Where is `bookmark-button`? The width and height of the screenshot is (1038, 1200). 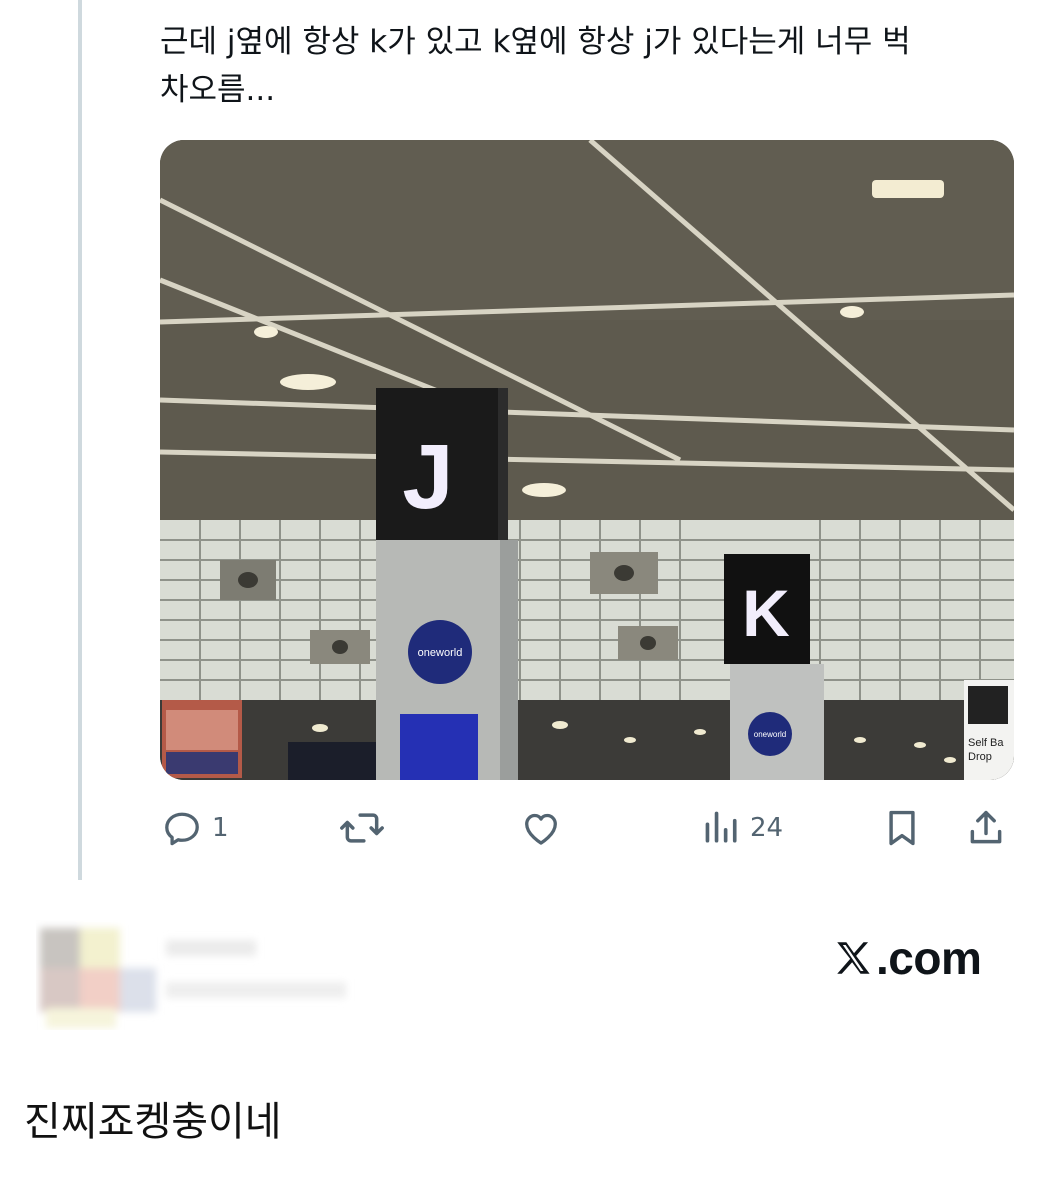
bookmark-button is located at coordinates (902, 828).